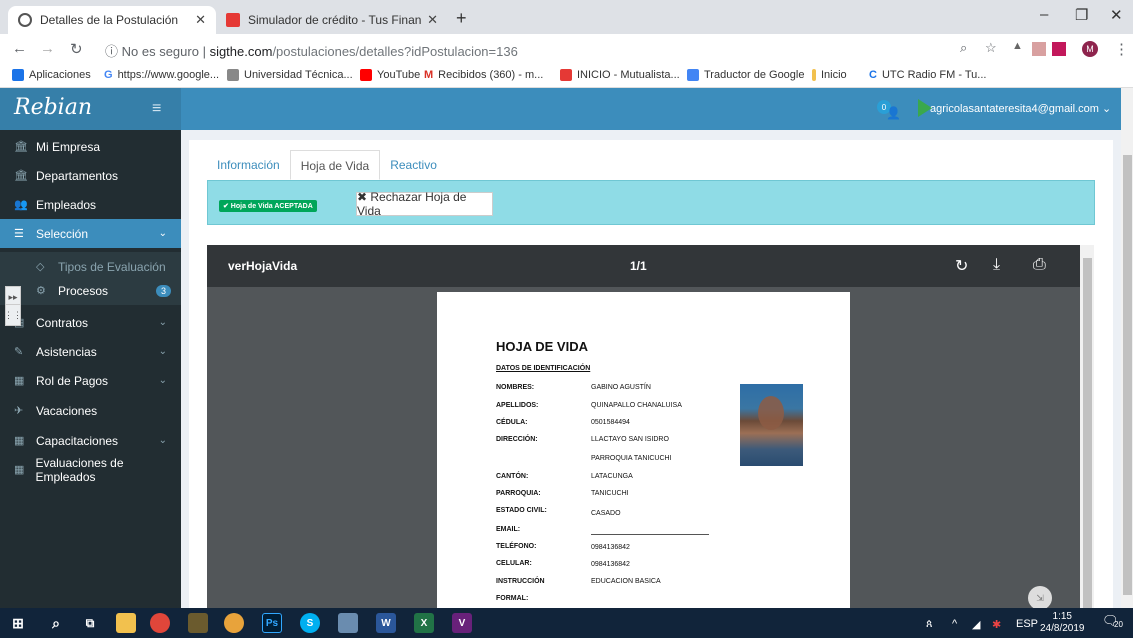 Image resolution: width=1133 pixels, height=638 pixels. What do you see at coordinates (126, 623) in the screenshot?
I see `file-explorer-icon` at bounding box center [126, 623].